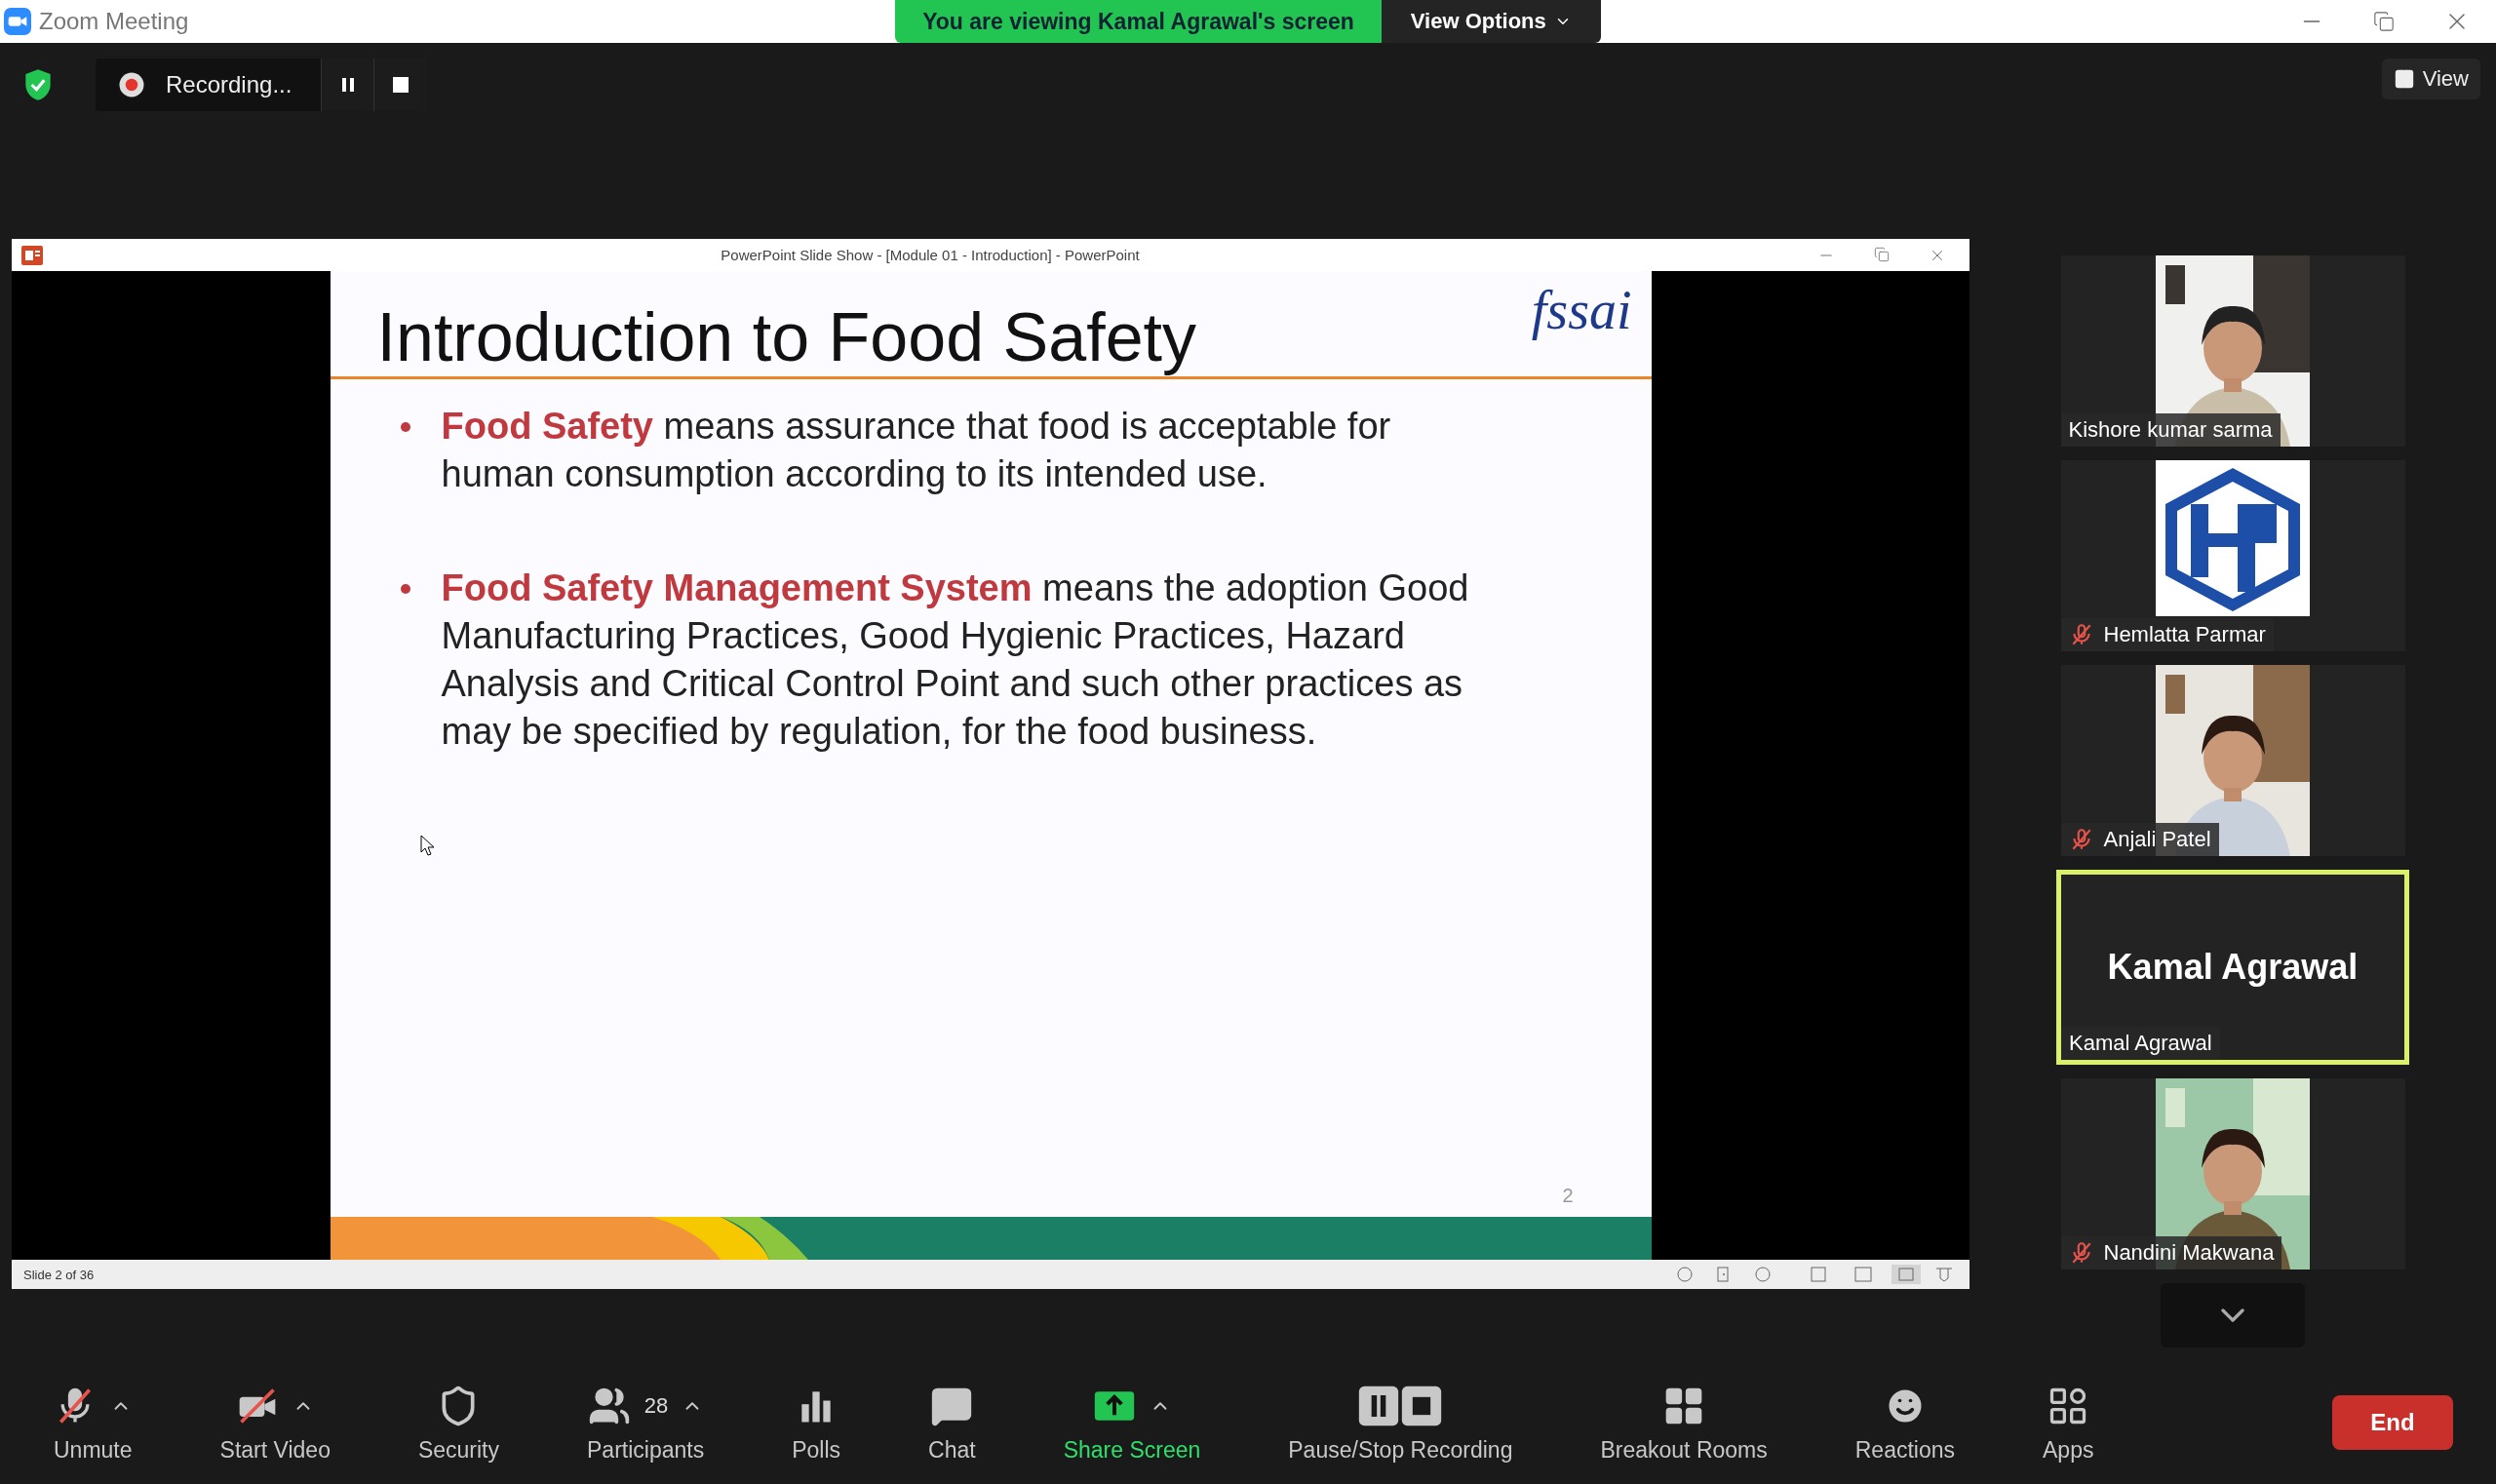  What do you see at coordinates (1132, 1422) in the screenshot?
I see `toolbar-button: Share Screen` at bounding box center [1132, 1422].